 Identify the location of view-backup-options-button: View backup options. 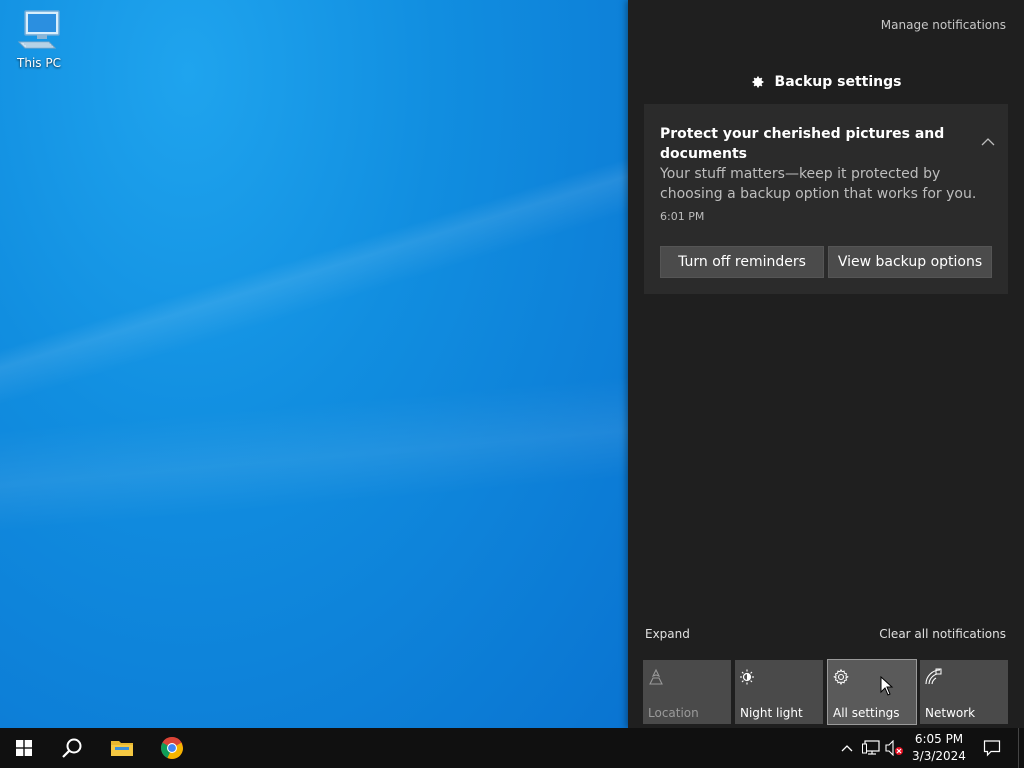
(910, 262).